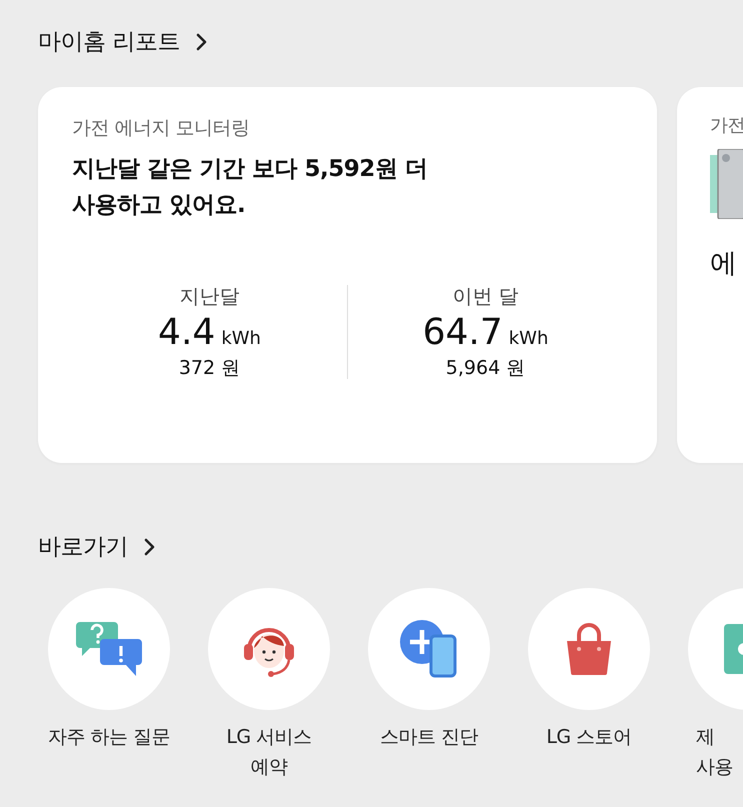 This screenshot has width=743, height=807. Describe the element at coordinates (486, 368) in the screenshot. I see `cost-value: 5,964 원` at that location.